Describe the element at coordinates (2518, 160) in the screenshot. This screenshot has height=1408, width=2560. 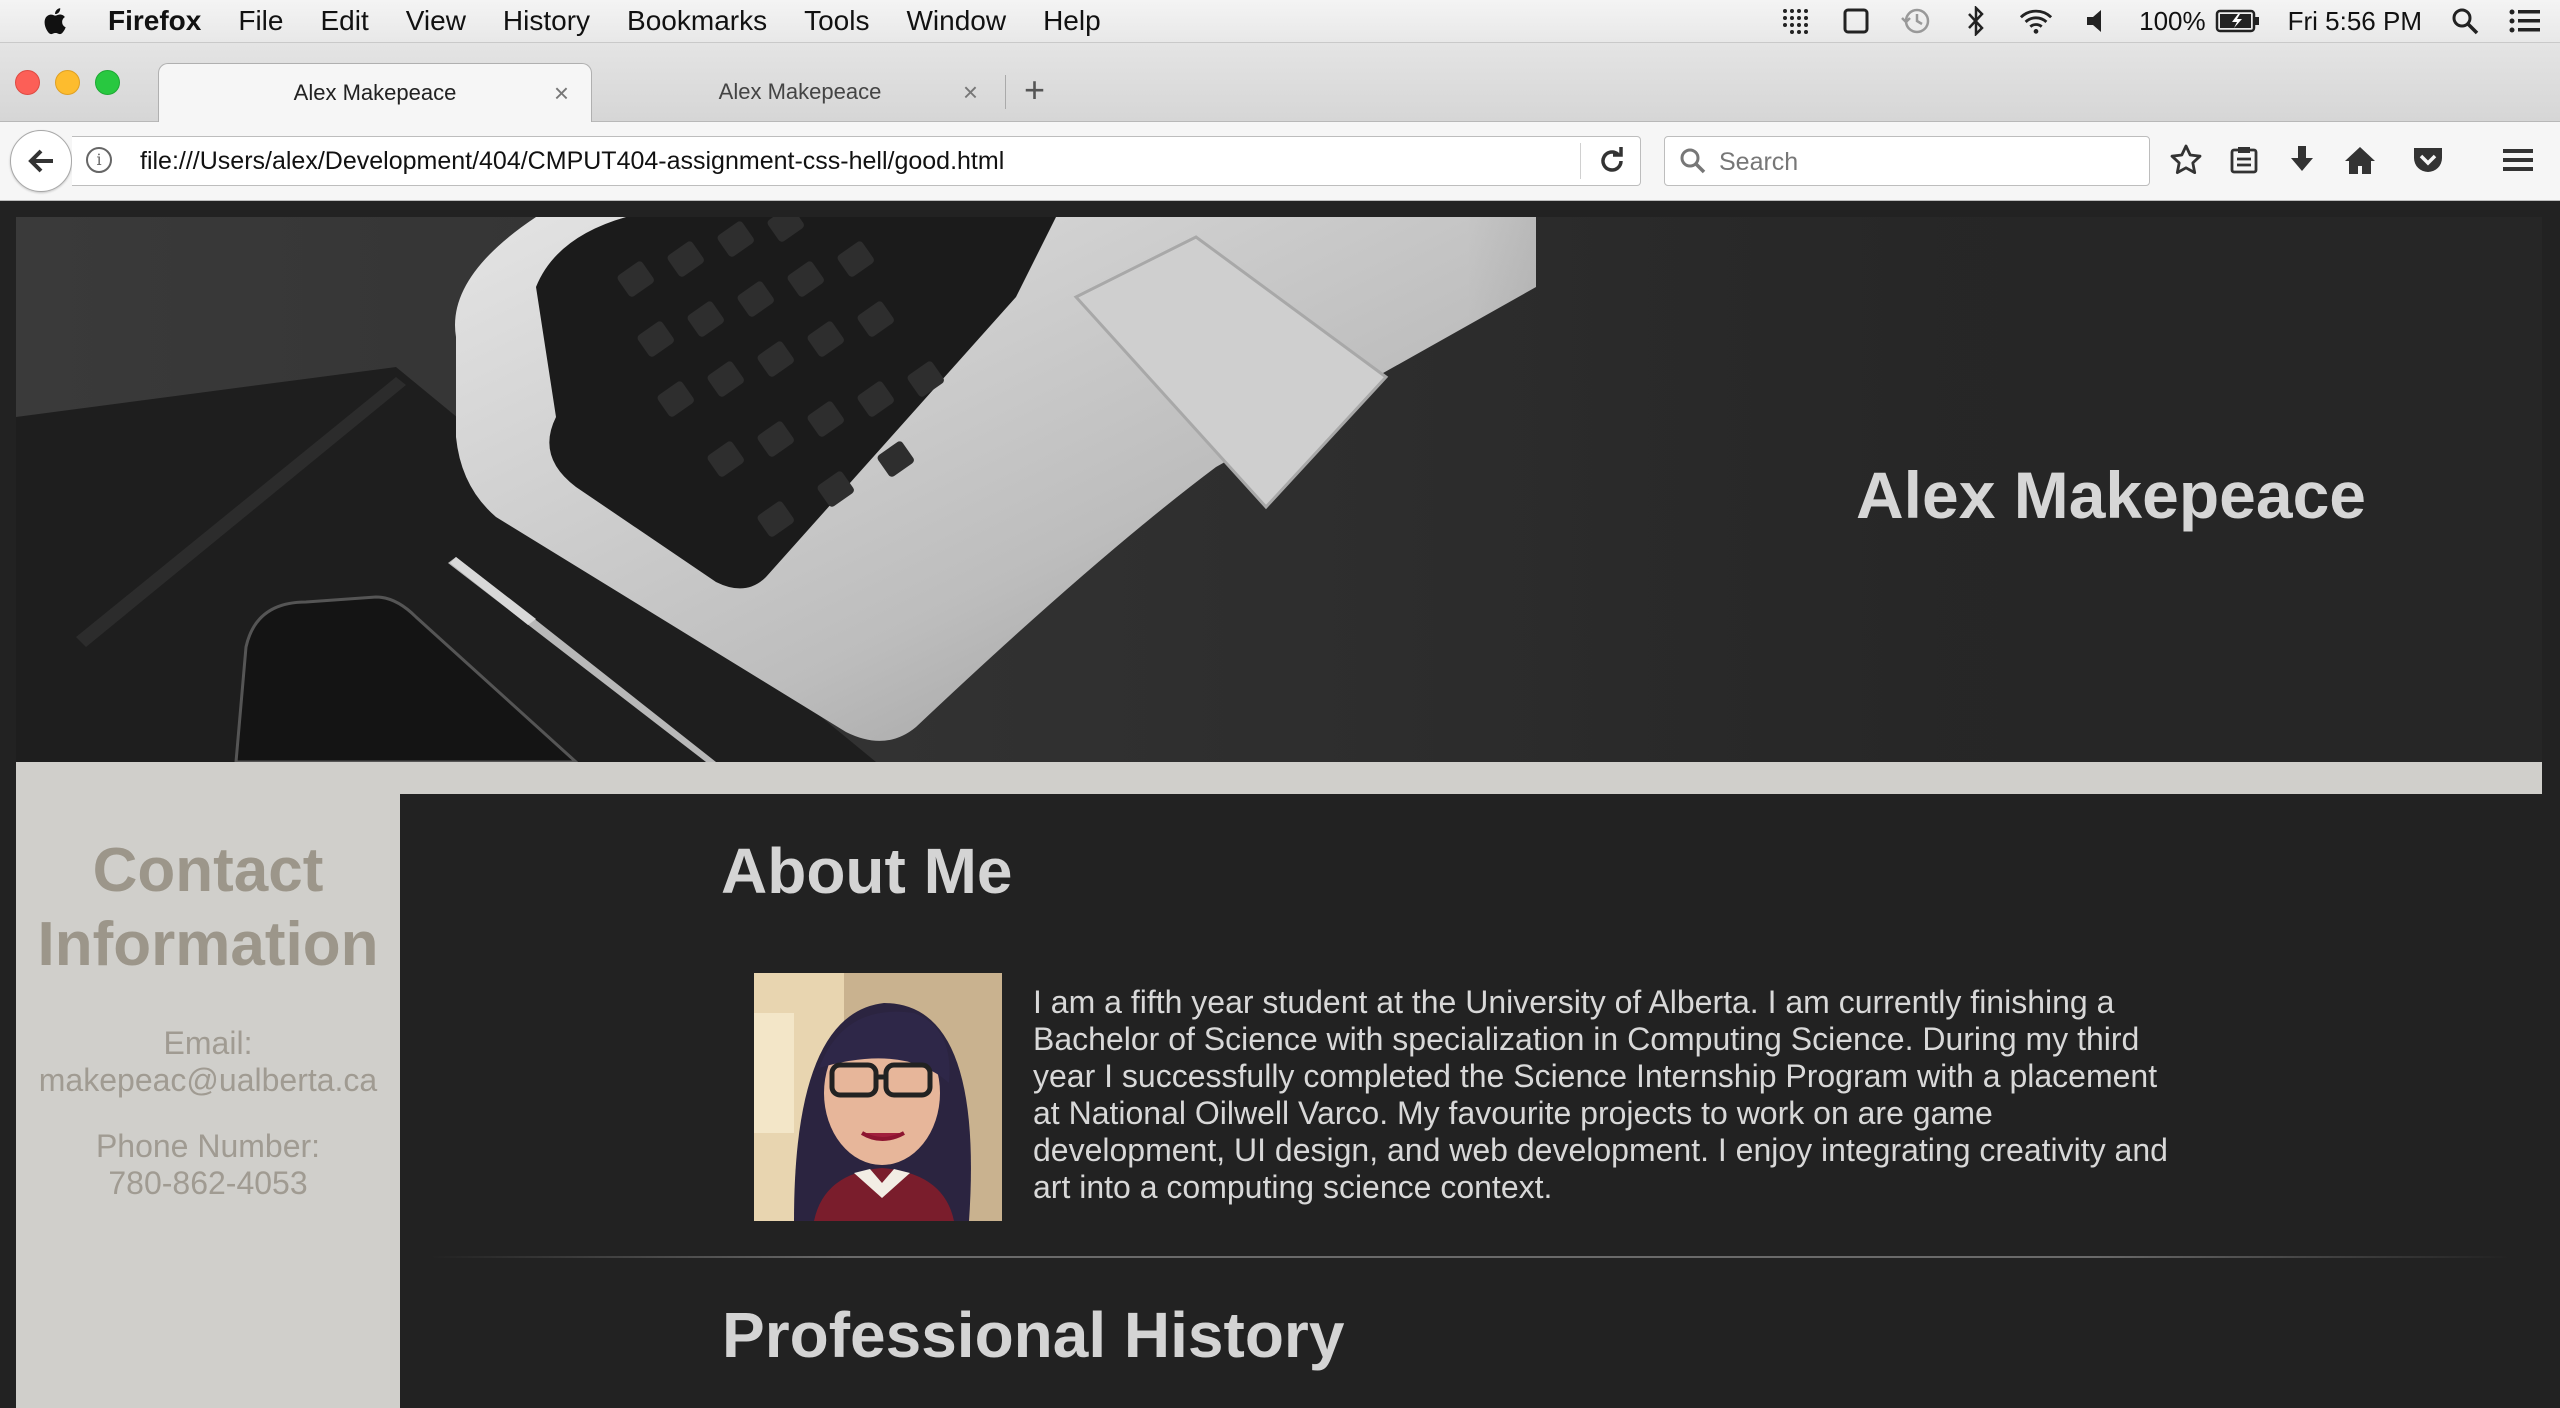
I see `hamburger-menu-icon` at that location.